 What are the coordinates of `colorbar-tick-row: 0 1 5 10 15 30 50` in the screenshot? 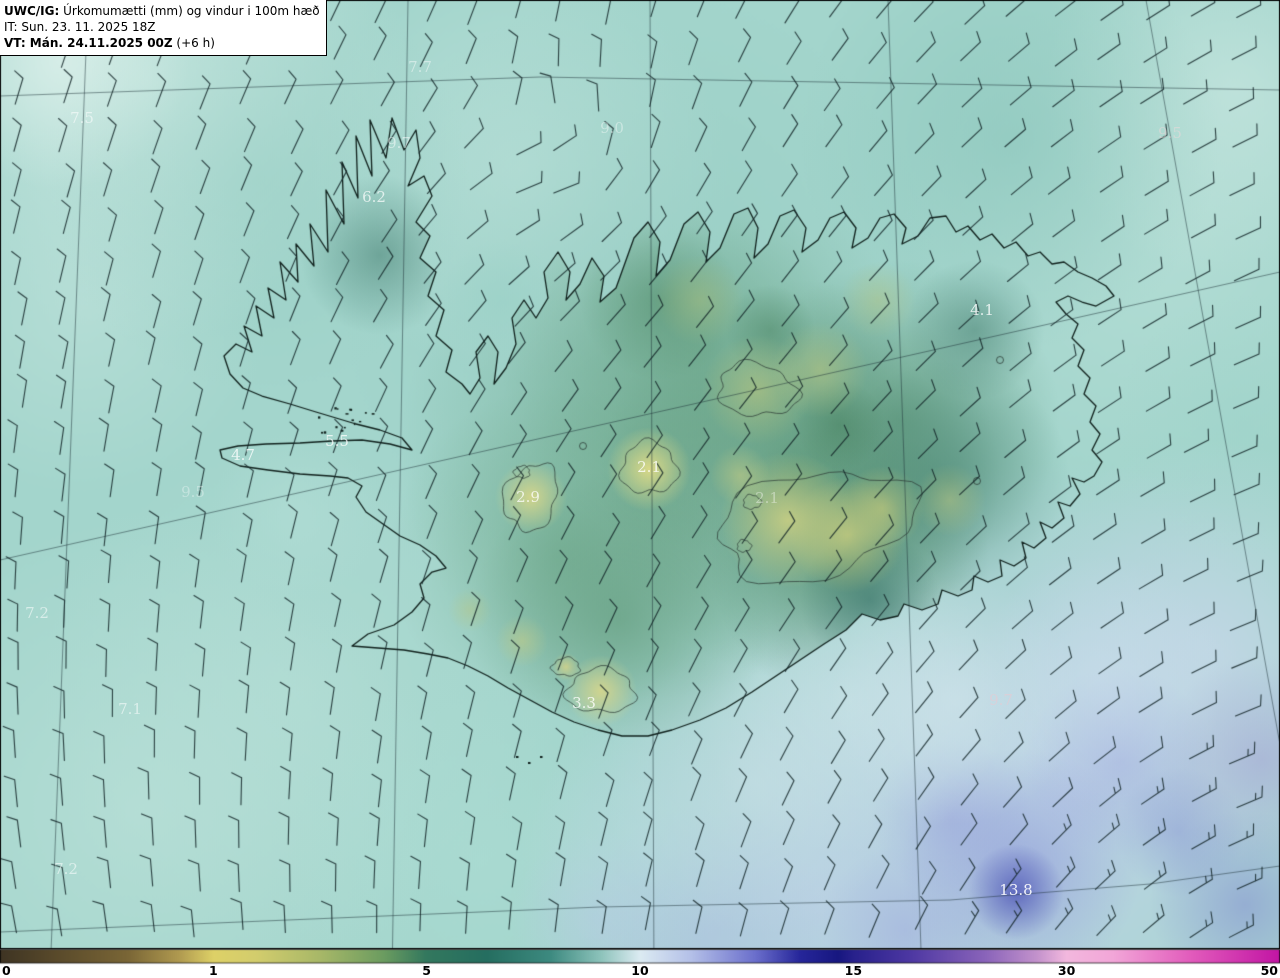 It's located at (640, 970).